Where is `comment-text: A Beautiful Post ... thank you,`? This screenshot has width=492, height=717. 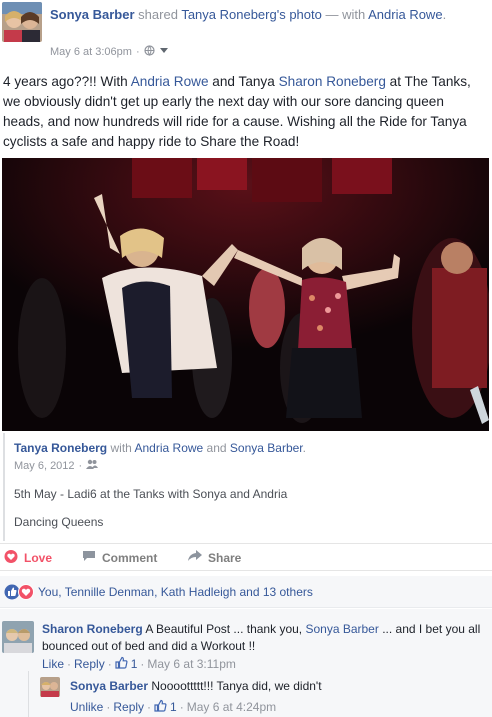
comment-text: A Beautiful Post ... thank you, is located at coordinates (225, 629).